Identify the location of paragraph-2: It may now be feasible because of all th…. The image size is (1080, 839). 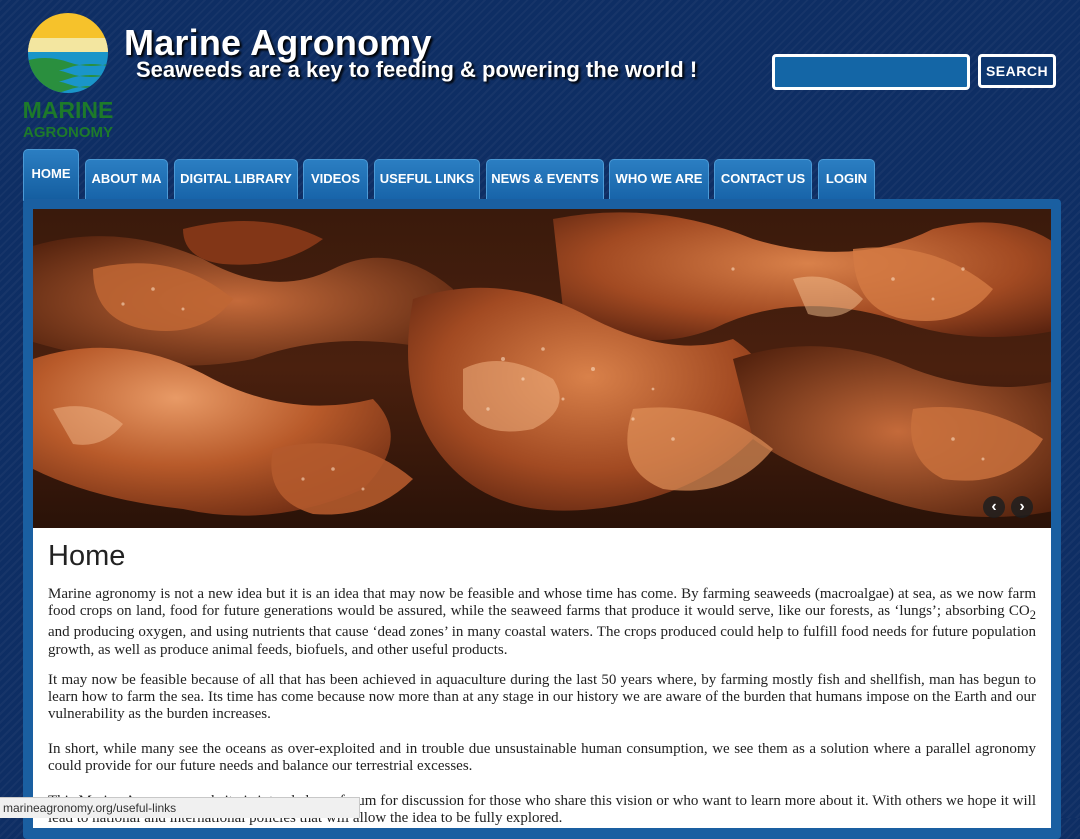
(542, 697).